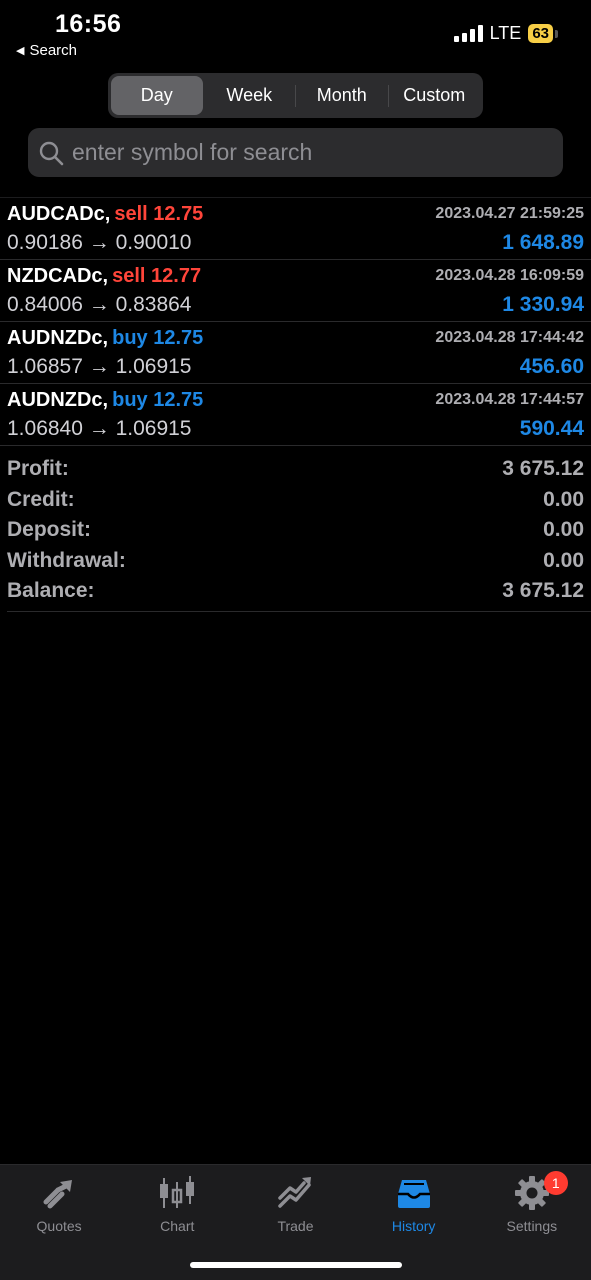  I want to click on deal-prices: 1.06857 → 1.06915, so click(99, 366).